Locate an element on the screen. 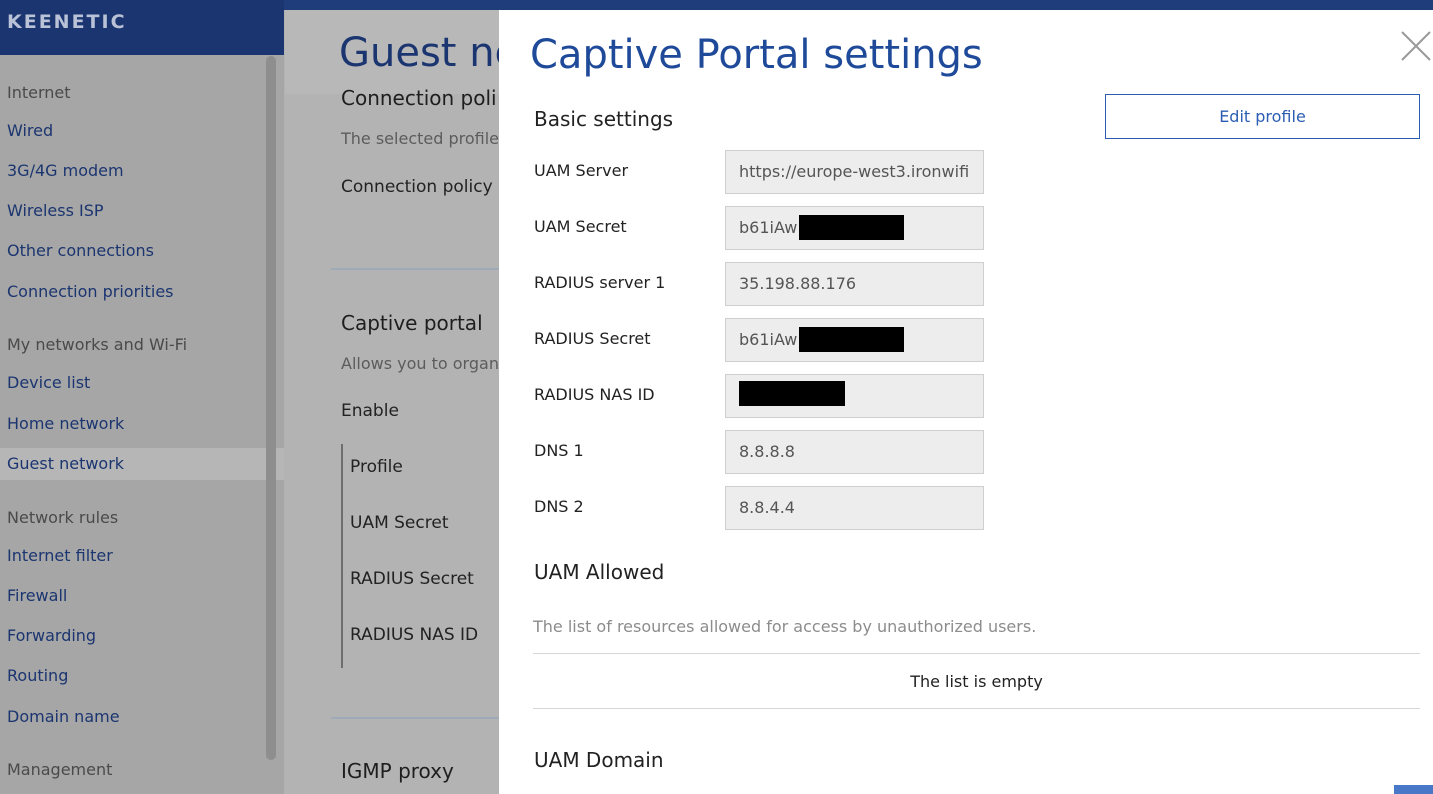  sidebar-item-home-network: Home network is located at coordinates (65, 423).